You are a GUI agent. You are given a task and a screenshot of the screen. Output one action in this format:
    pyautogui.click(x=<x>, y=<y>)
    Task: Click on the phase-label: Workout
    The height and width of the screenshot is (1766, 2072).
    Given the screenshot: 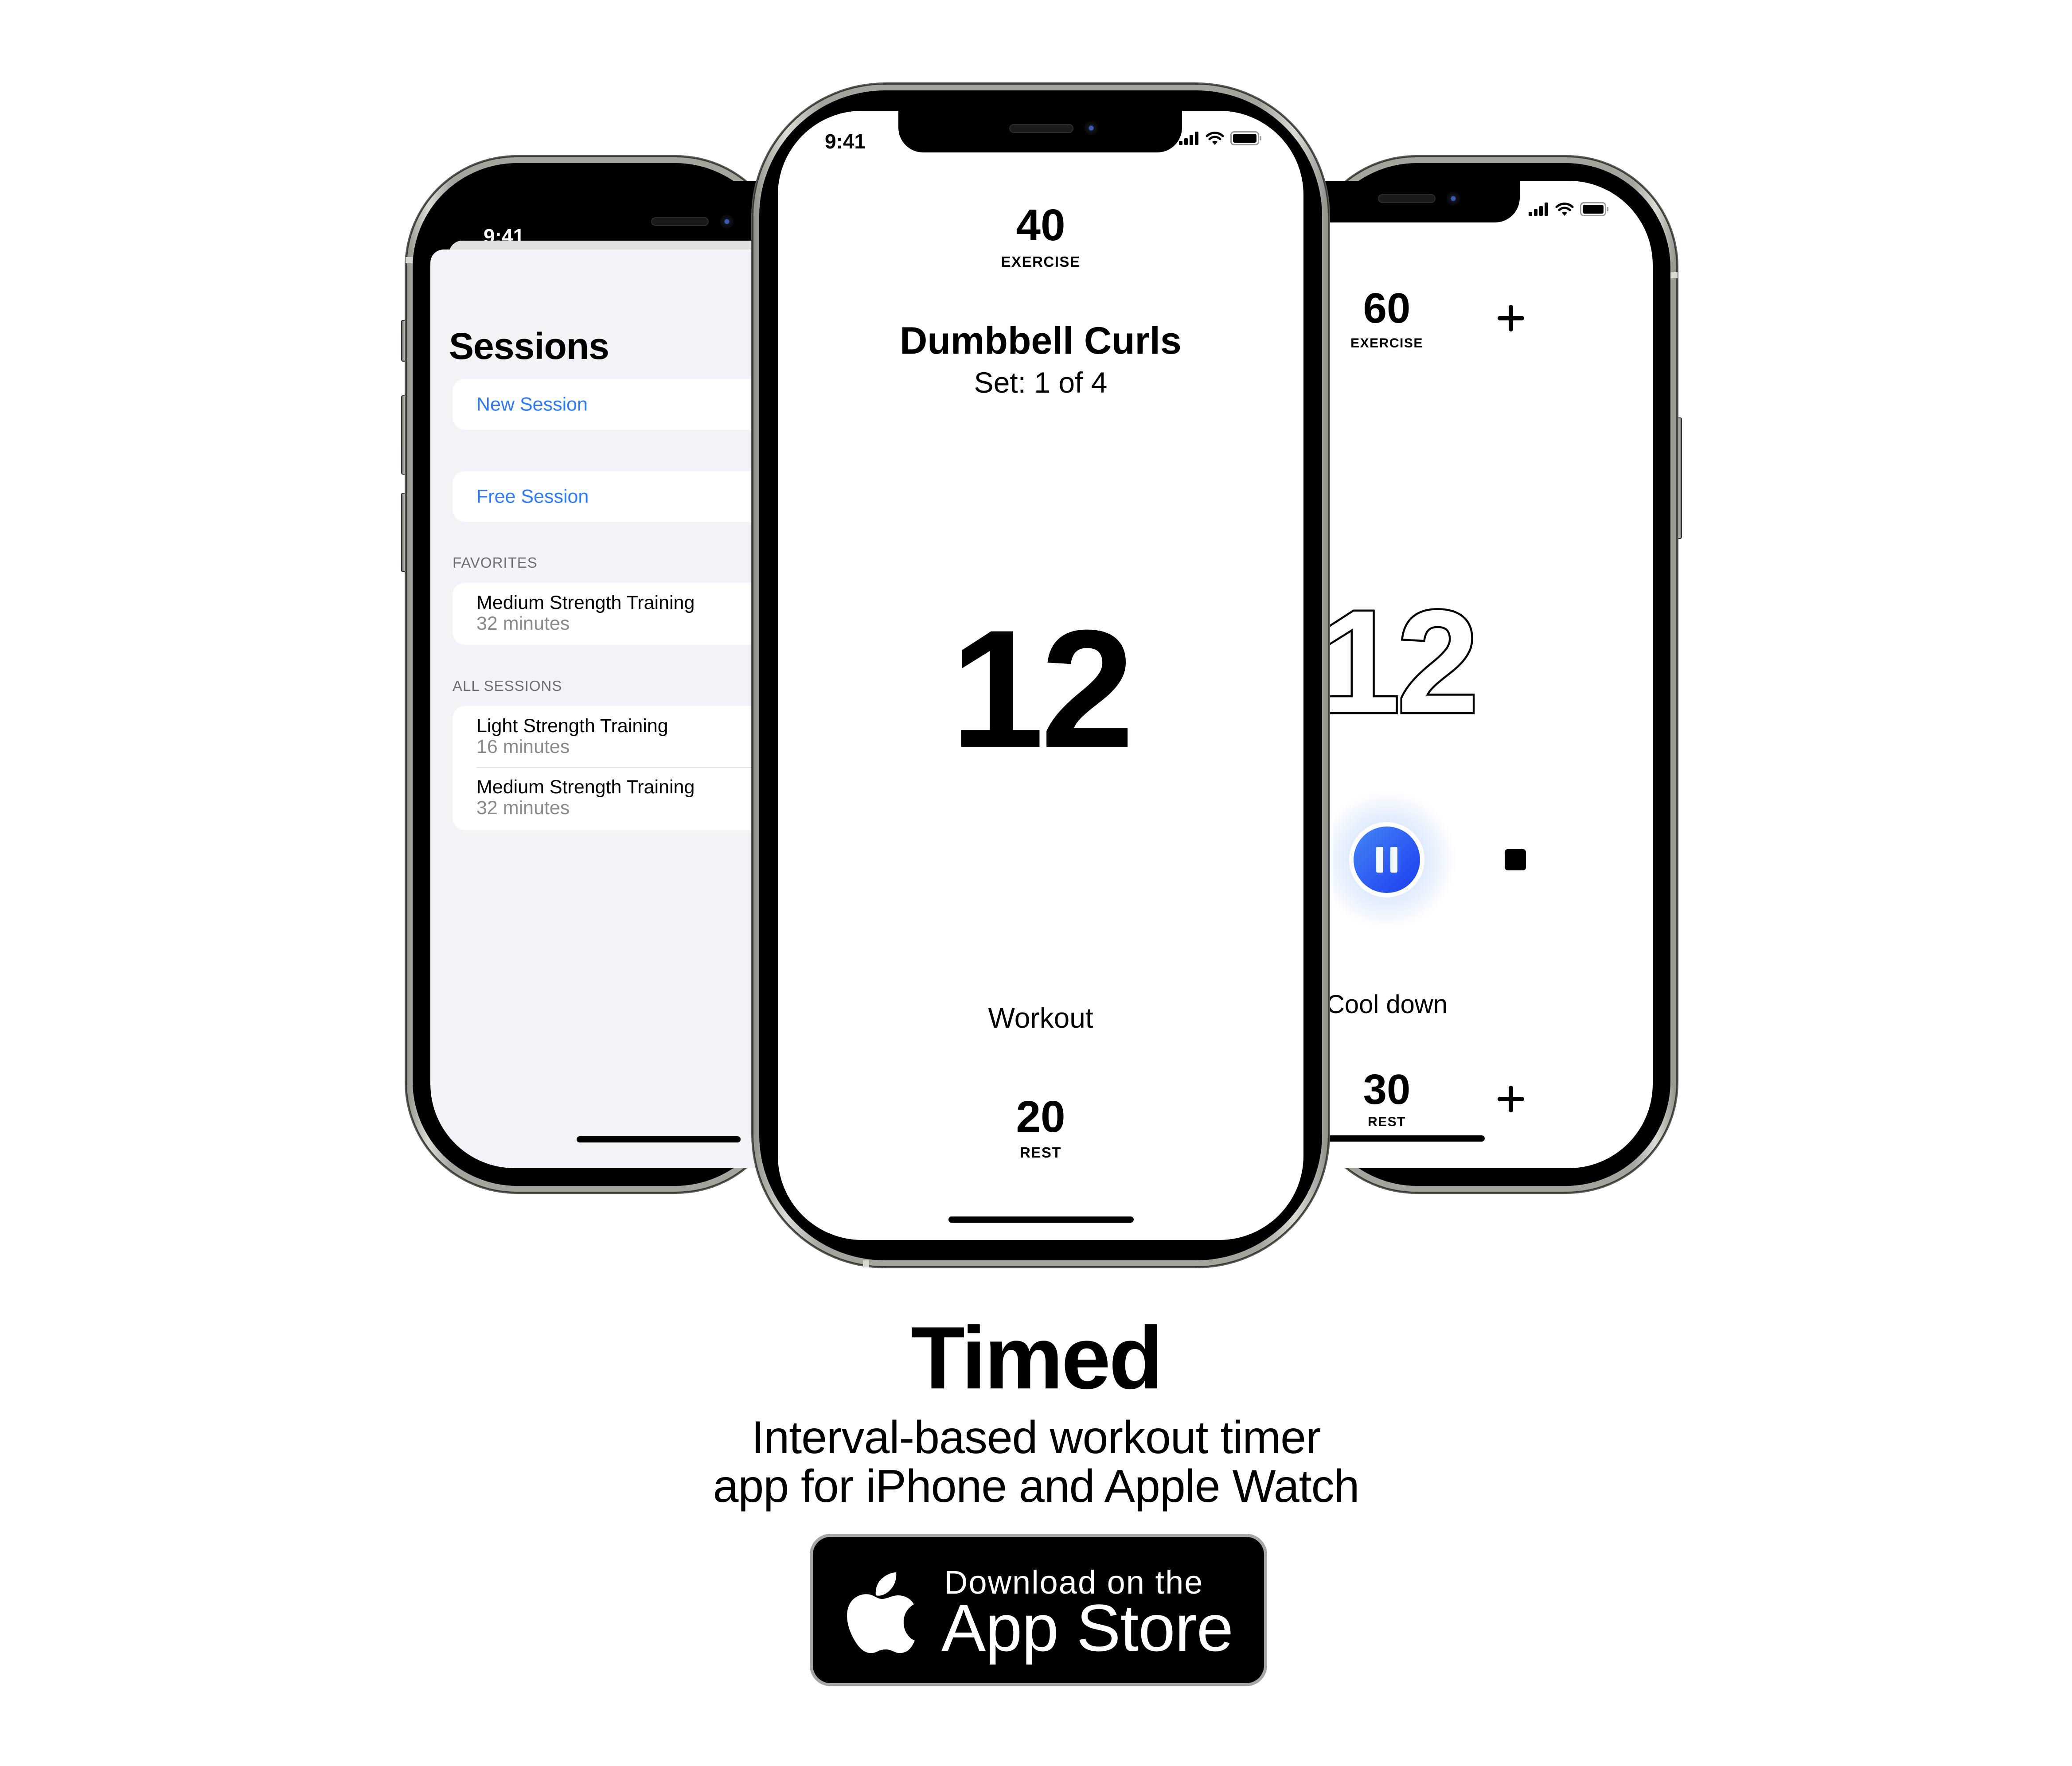 What is the action you would take?
    pyautogui.click(x=1040, y=1018)
    